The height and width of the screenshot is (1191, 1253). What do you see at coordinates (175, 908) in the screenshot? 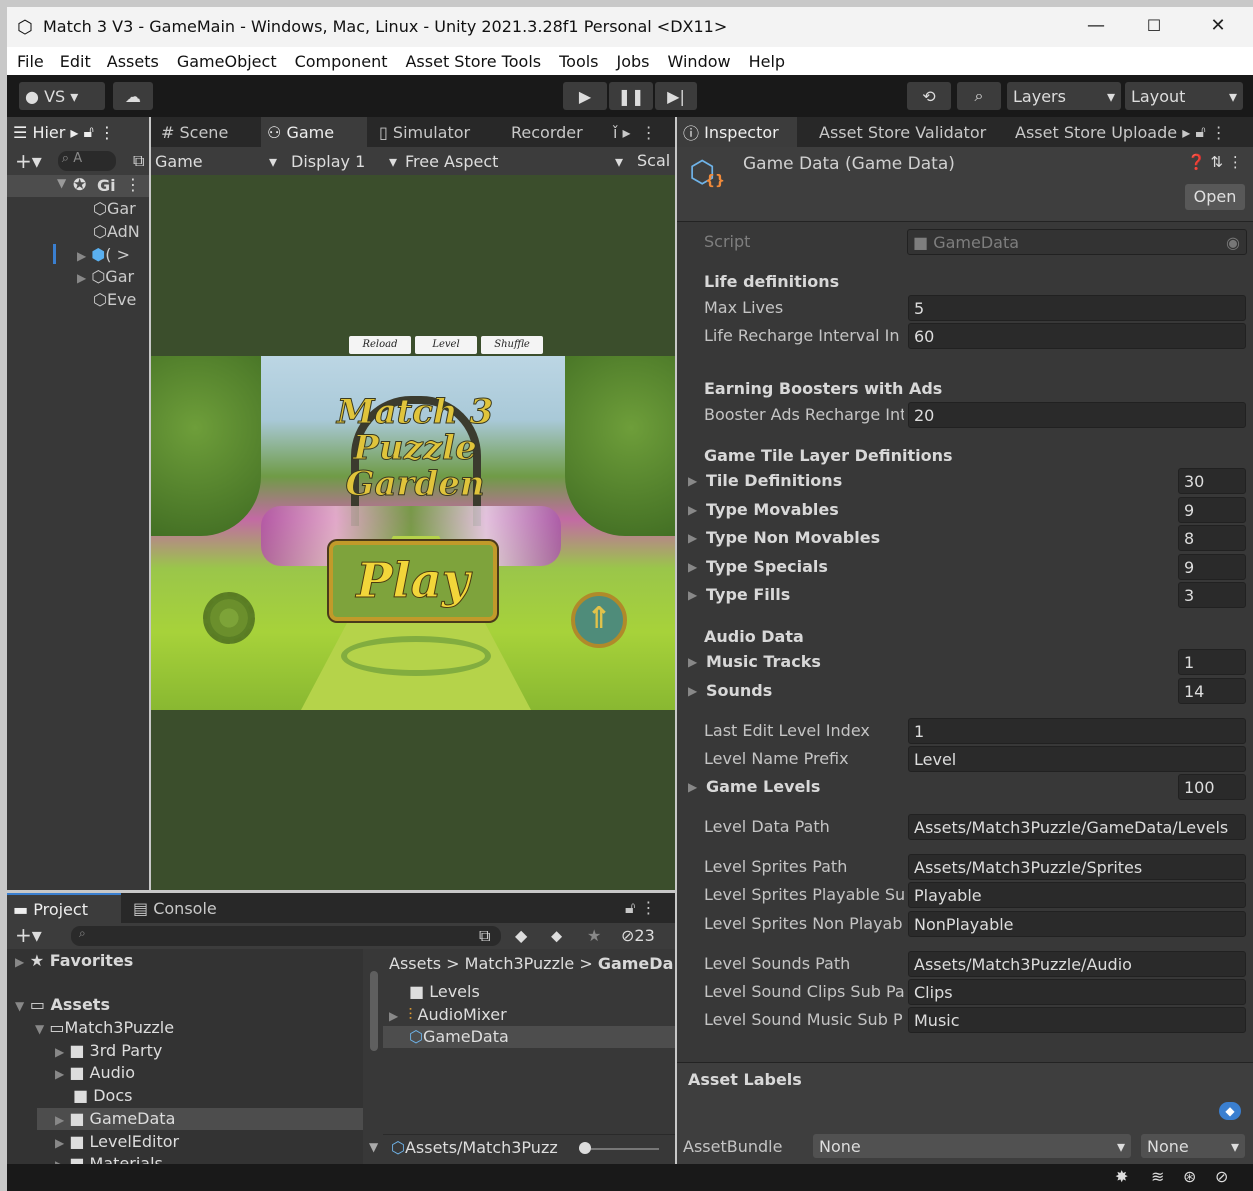
I see `tab-console: ▤ Console` at bounding box center [175, 908].